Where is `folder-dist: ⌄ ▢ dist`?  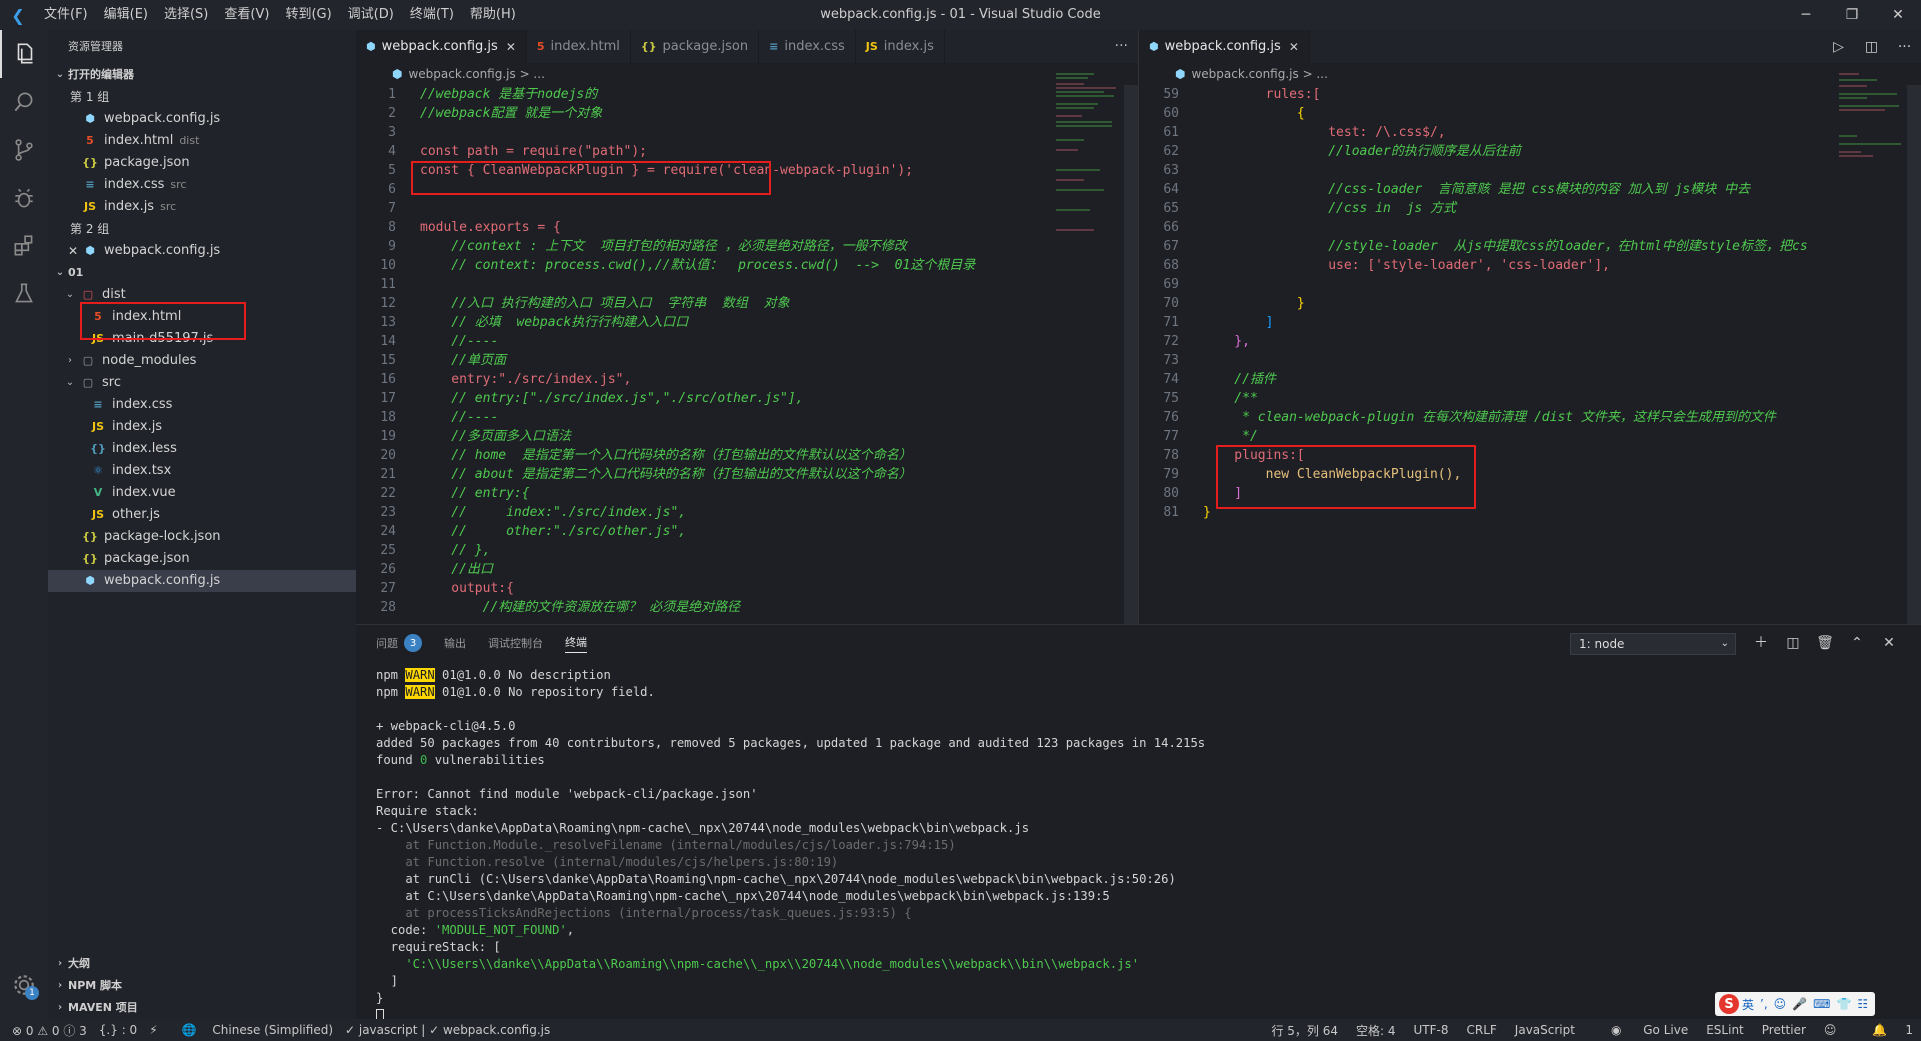 folder-dist: ⌄ ▢ dist is located at coordinates (202, 295).